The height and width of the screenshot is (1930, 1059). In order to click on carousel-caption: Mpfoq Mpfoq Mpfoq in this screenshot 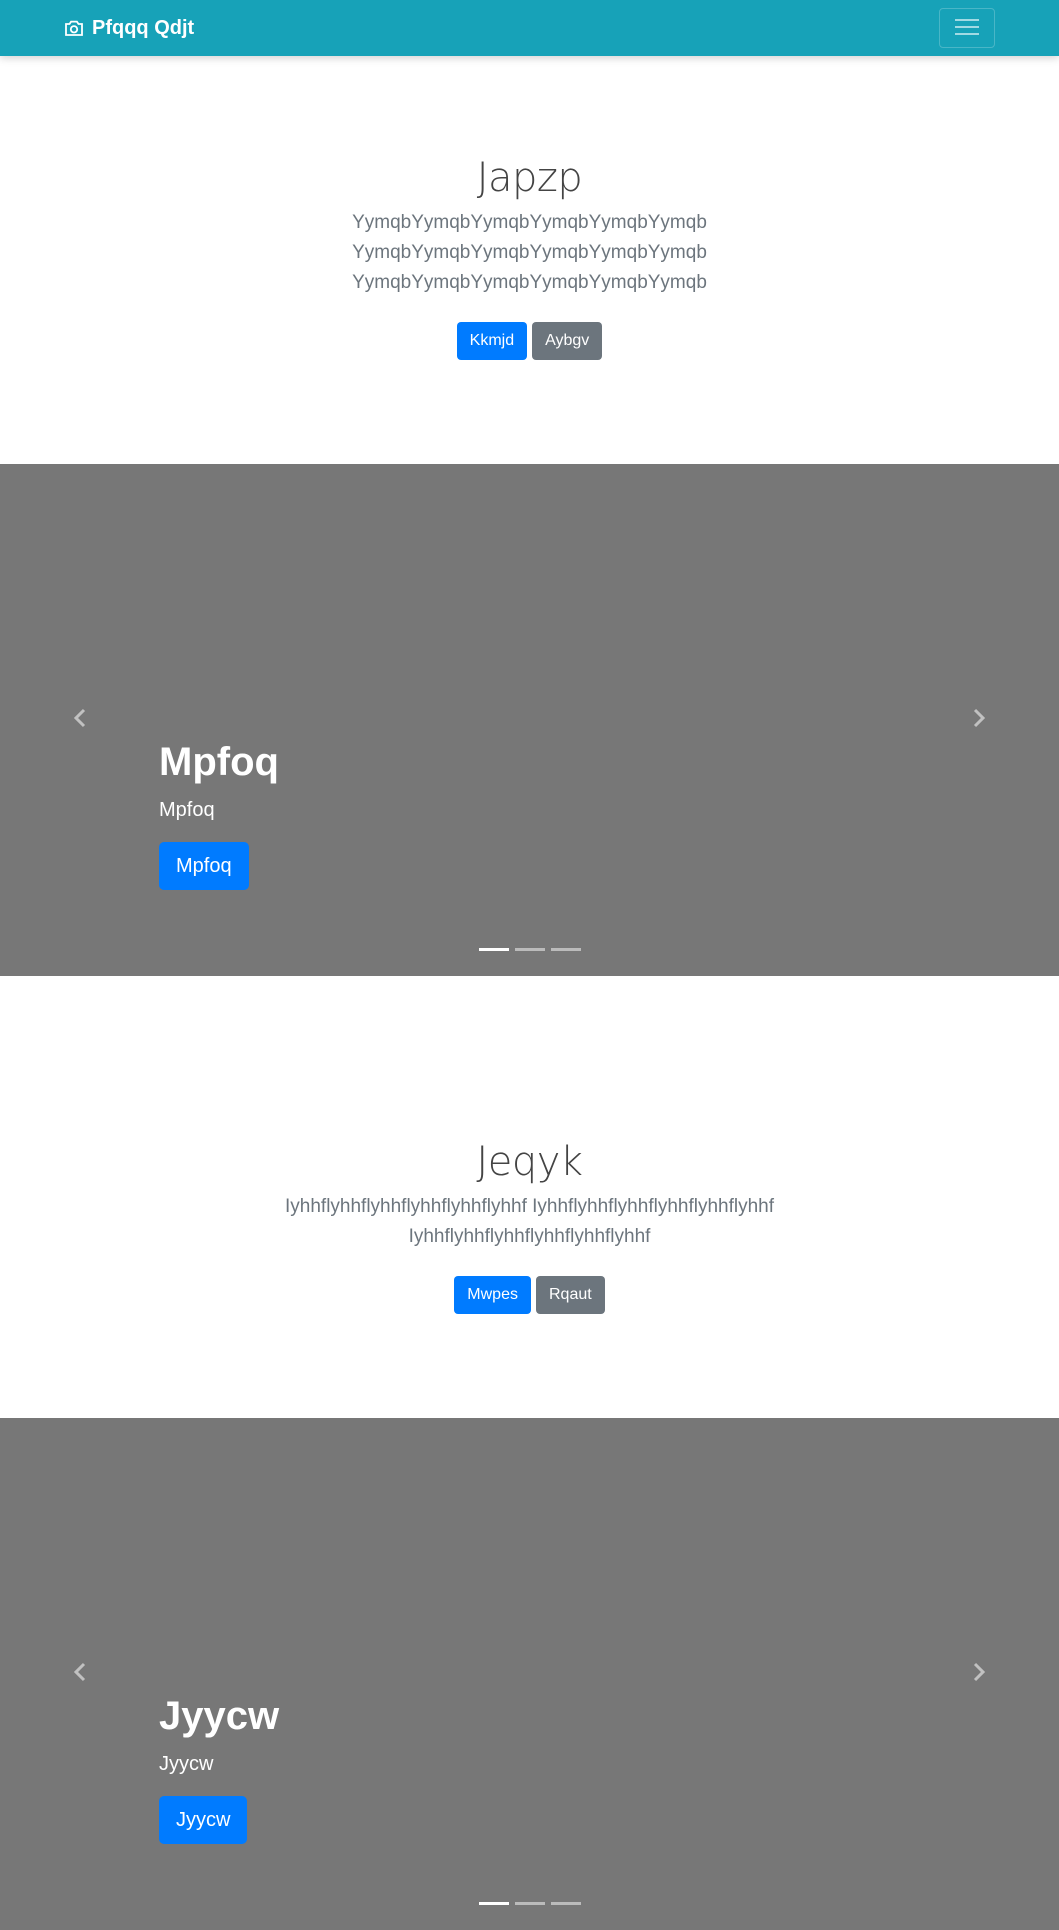, I will do `click(219, 814)`.